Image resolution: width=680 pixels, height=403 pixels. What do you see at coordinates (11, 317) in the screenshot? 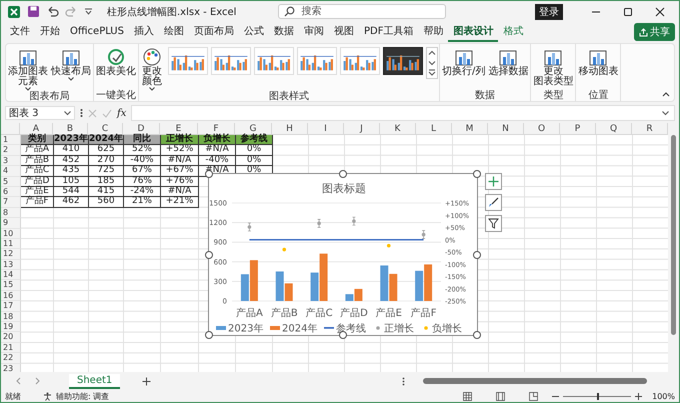
I see `row-header: 18` at bounding box center [11, 317].